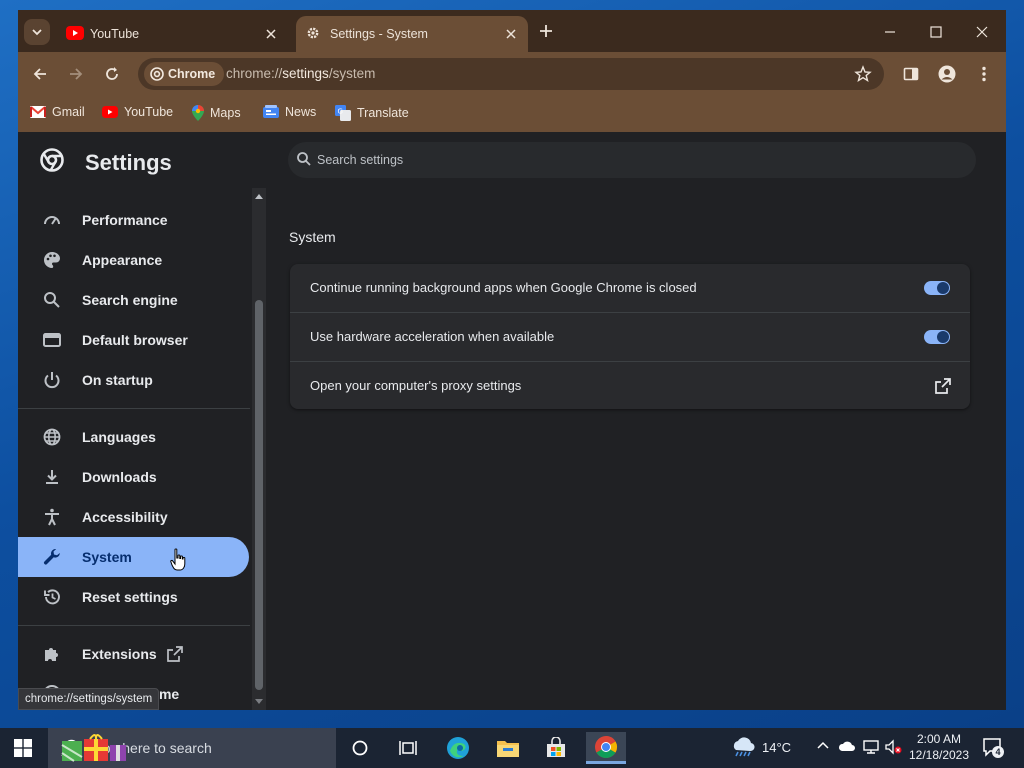 This screenshot has width=1024, height=768. I want to click on edge-button, so click(458, 748).